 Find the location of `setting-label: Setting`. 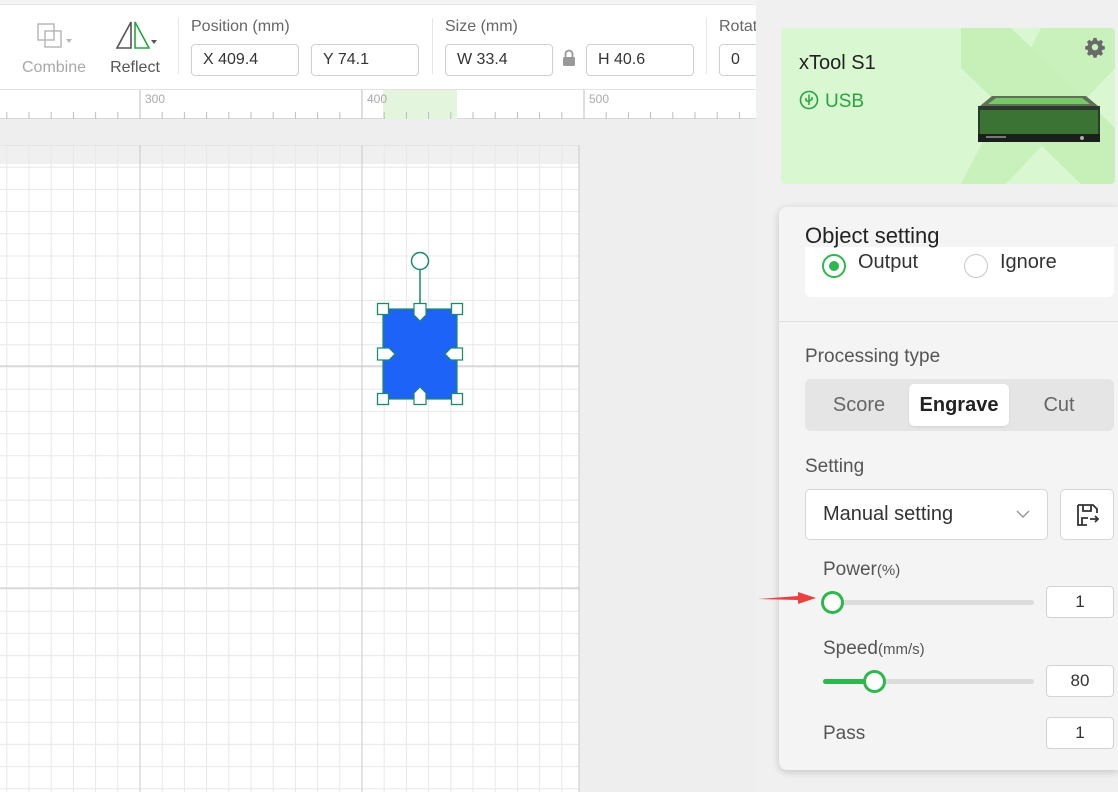

setting-label: Setting is located at coordinates (835, 466).